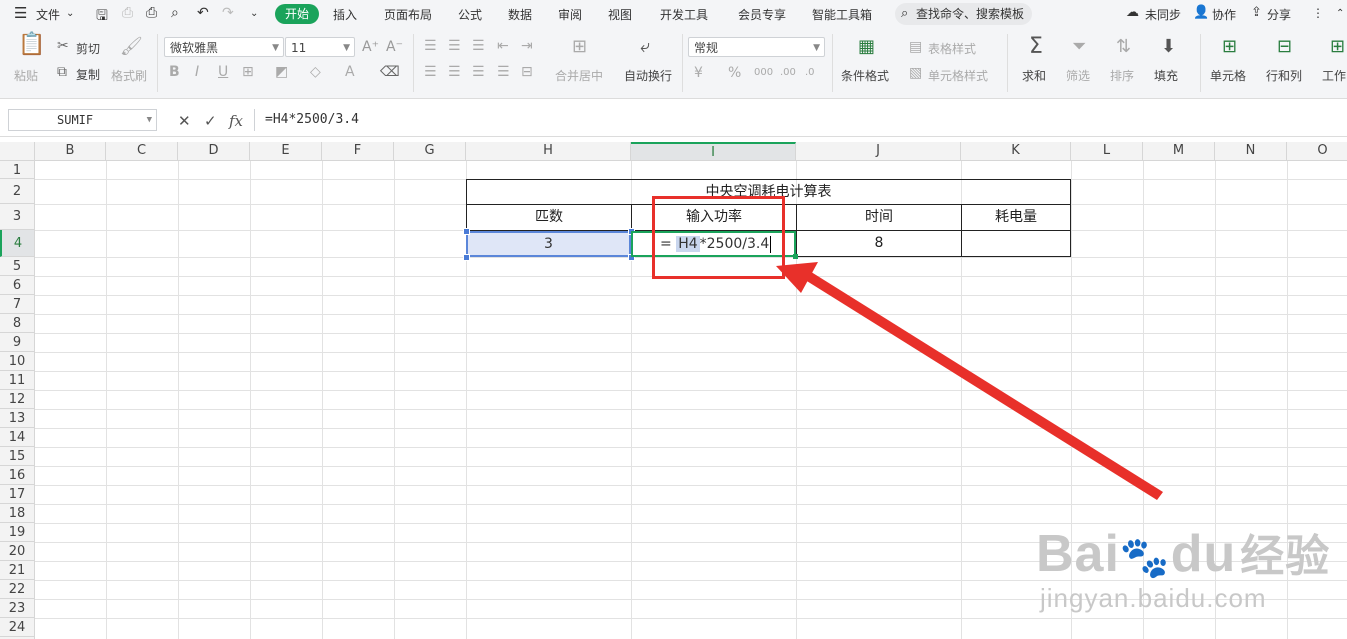 Image resolution: width=1347 pixels, height=639 pixels. Describe the element at coordinates (1285, 556) in the screenshot. I see `watermark-cn: 经验` at that location.